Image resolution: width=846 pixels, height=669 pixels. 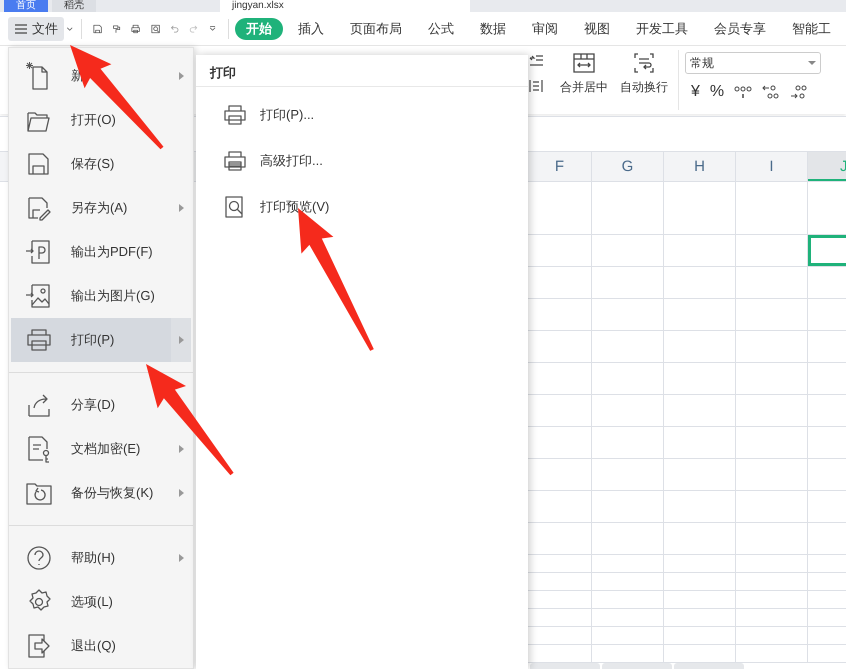 I want to click on menu-item: 文档加密(E), so click(x=101, y=448).